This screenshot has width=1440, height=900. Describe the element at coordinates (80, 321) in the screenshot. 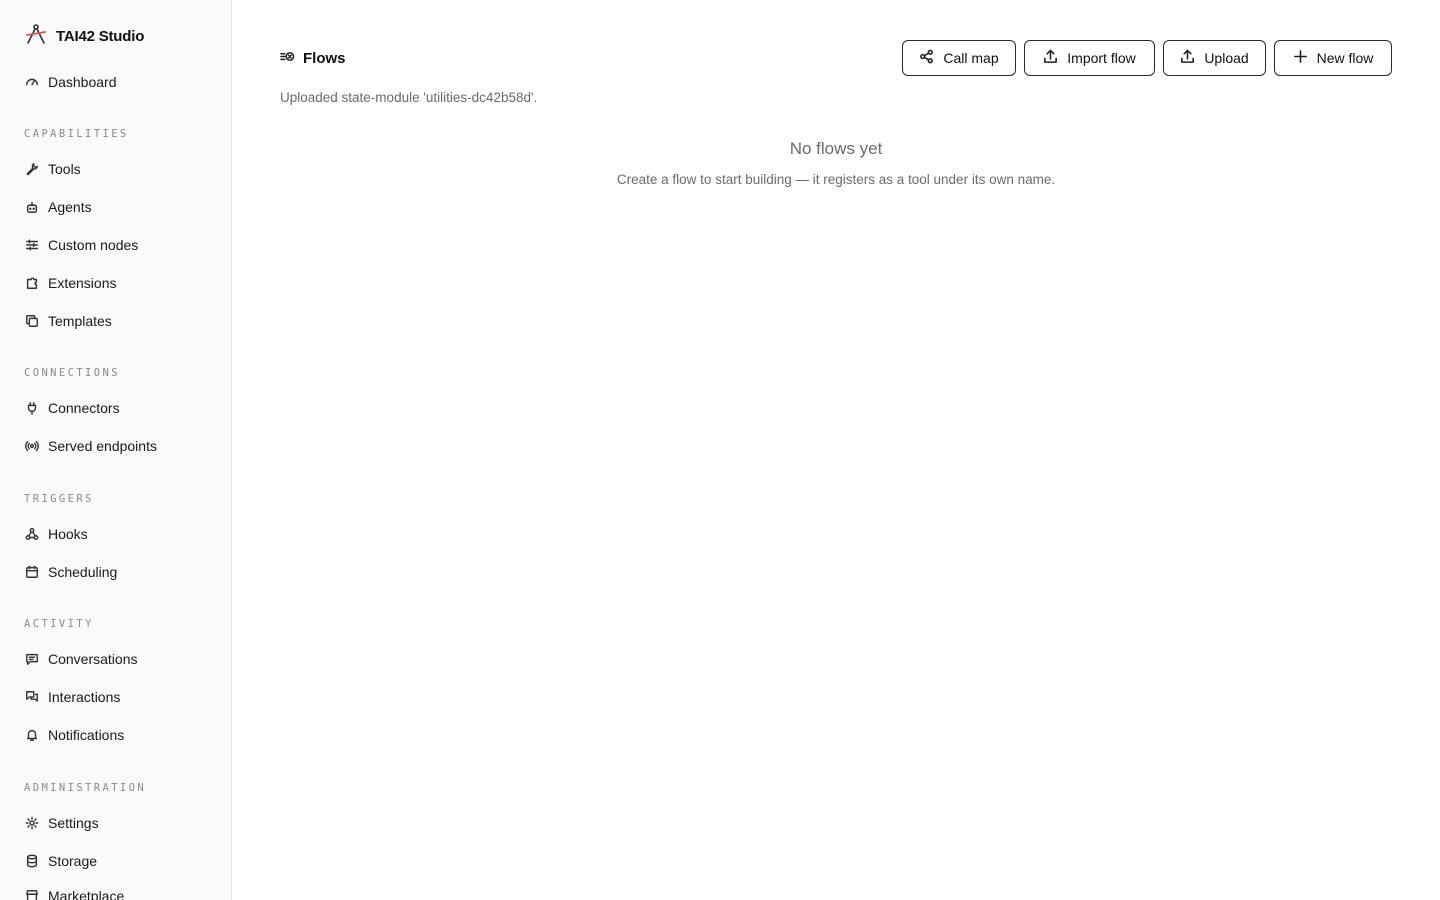

I see `sidebar-item-label: Templates` at that location.